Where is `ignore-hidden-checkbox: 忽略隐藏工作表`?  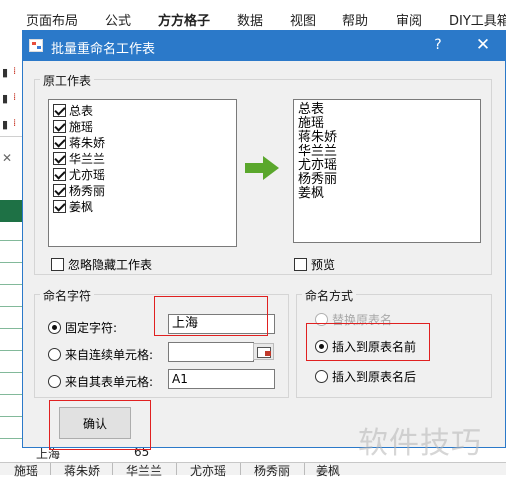
ignore-hidden-checkbox: 忽略隐藏工作表 is located at coordinates (101, 264).